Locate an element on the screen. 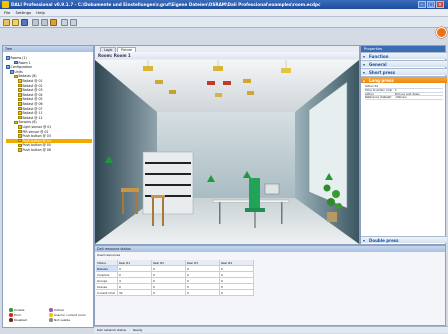  legend-label: Not usable is located at coordinates (62, 320).